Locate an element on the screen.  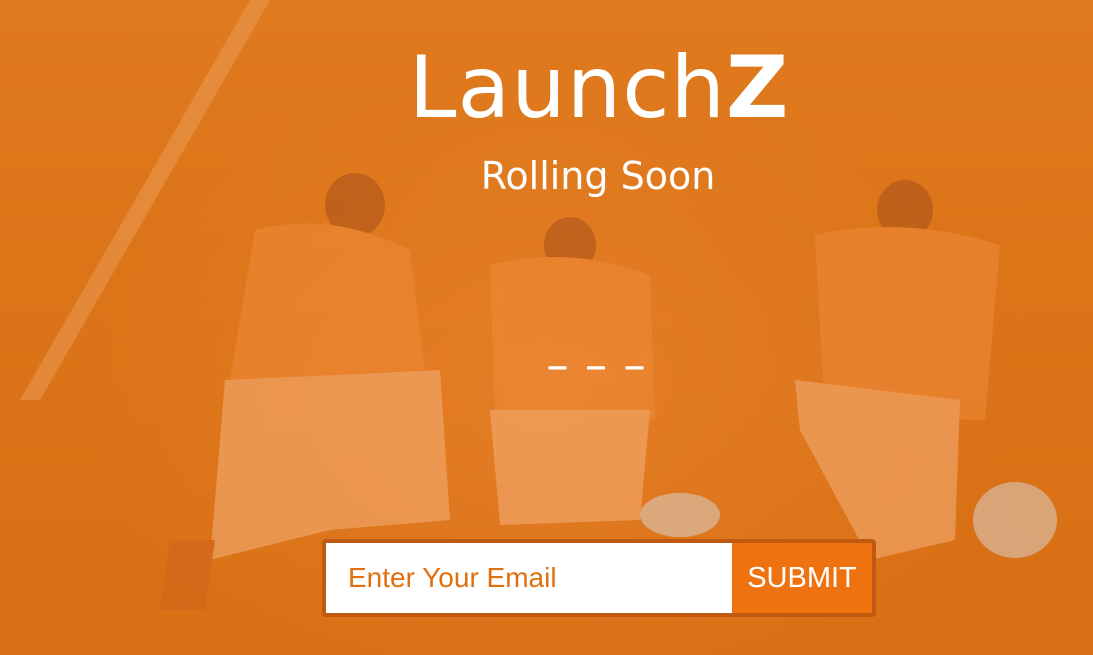
brand-name-regular: Launch is located at coordinates (567, 88).